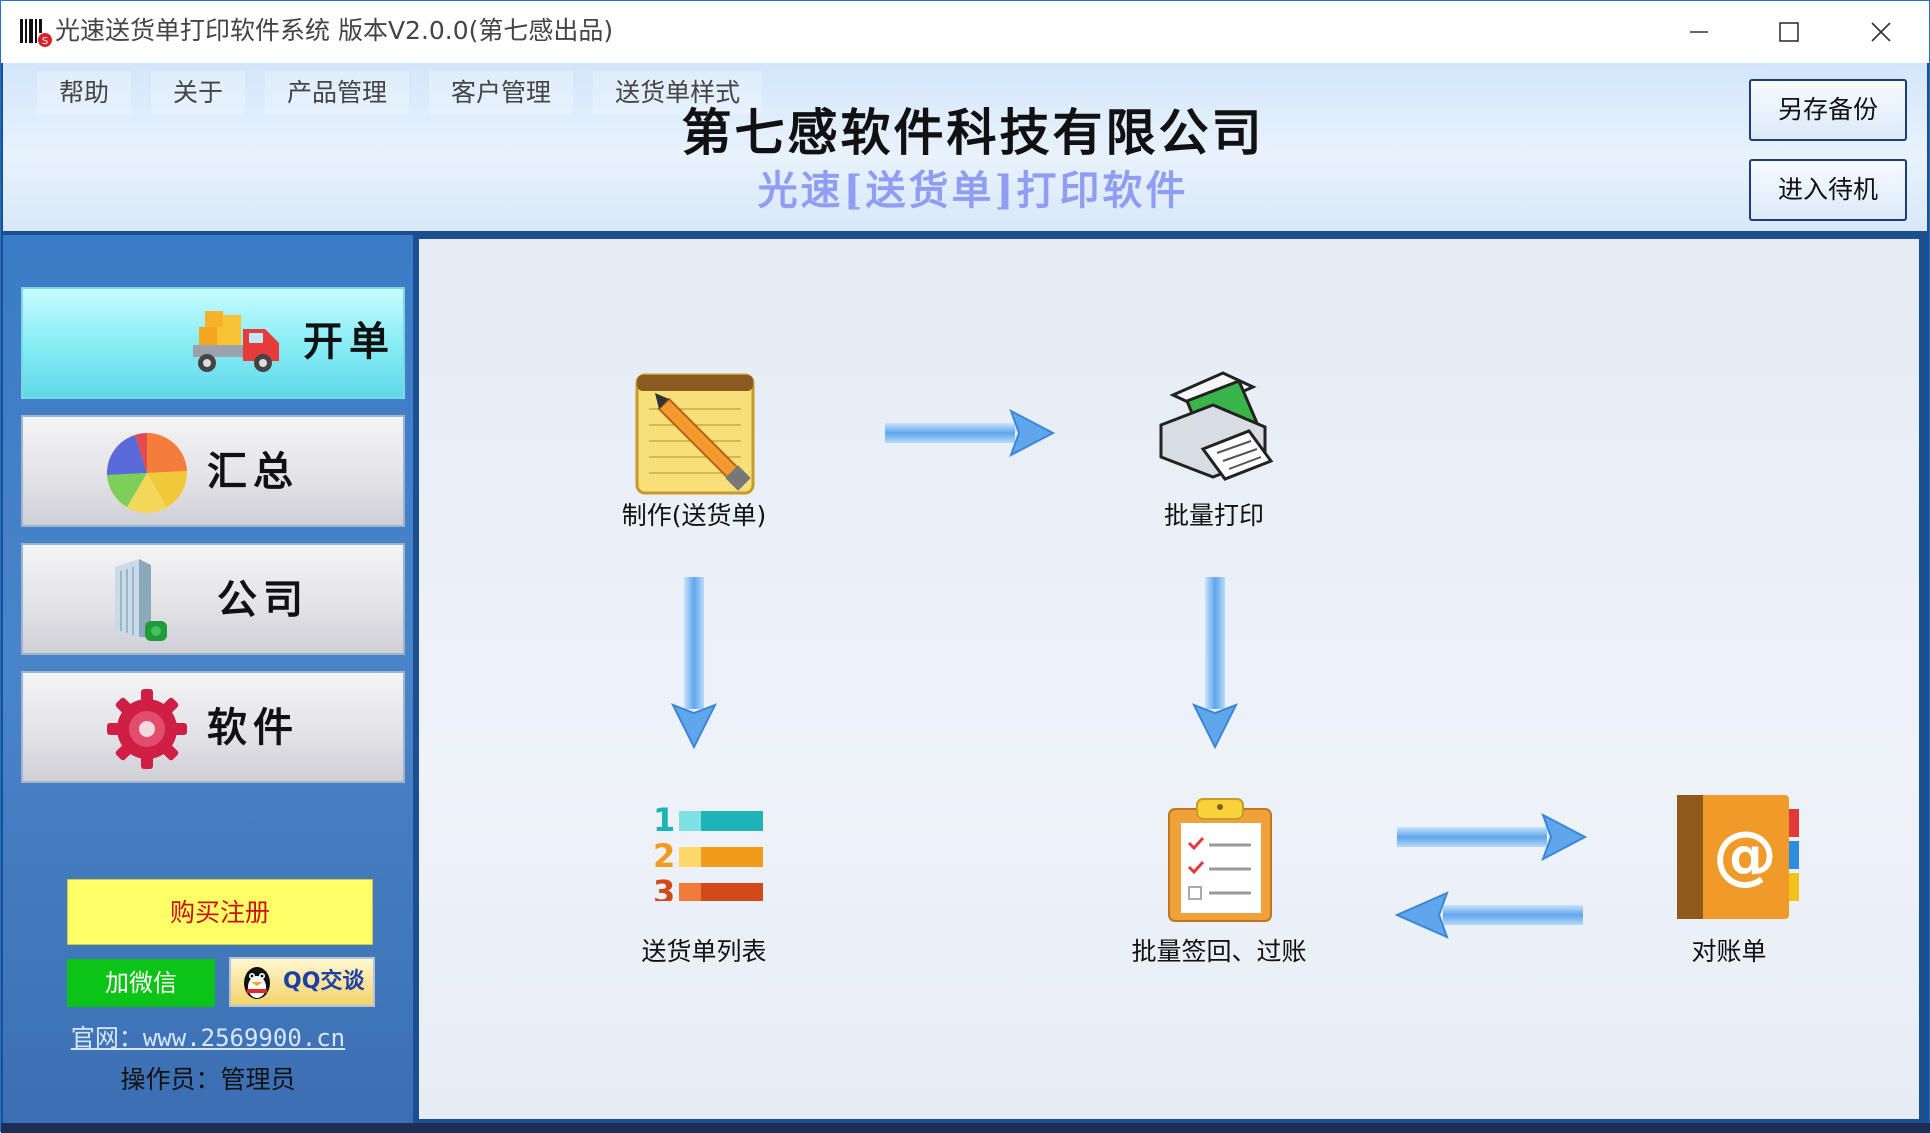 This screenshot has width=1930, height=1133. I want to click on make-delivery-note-tile, so click(694, 444).